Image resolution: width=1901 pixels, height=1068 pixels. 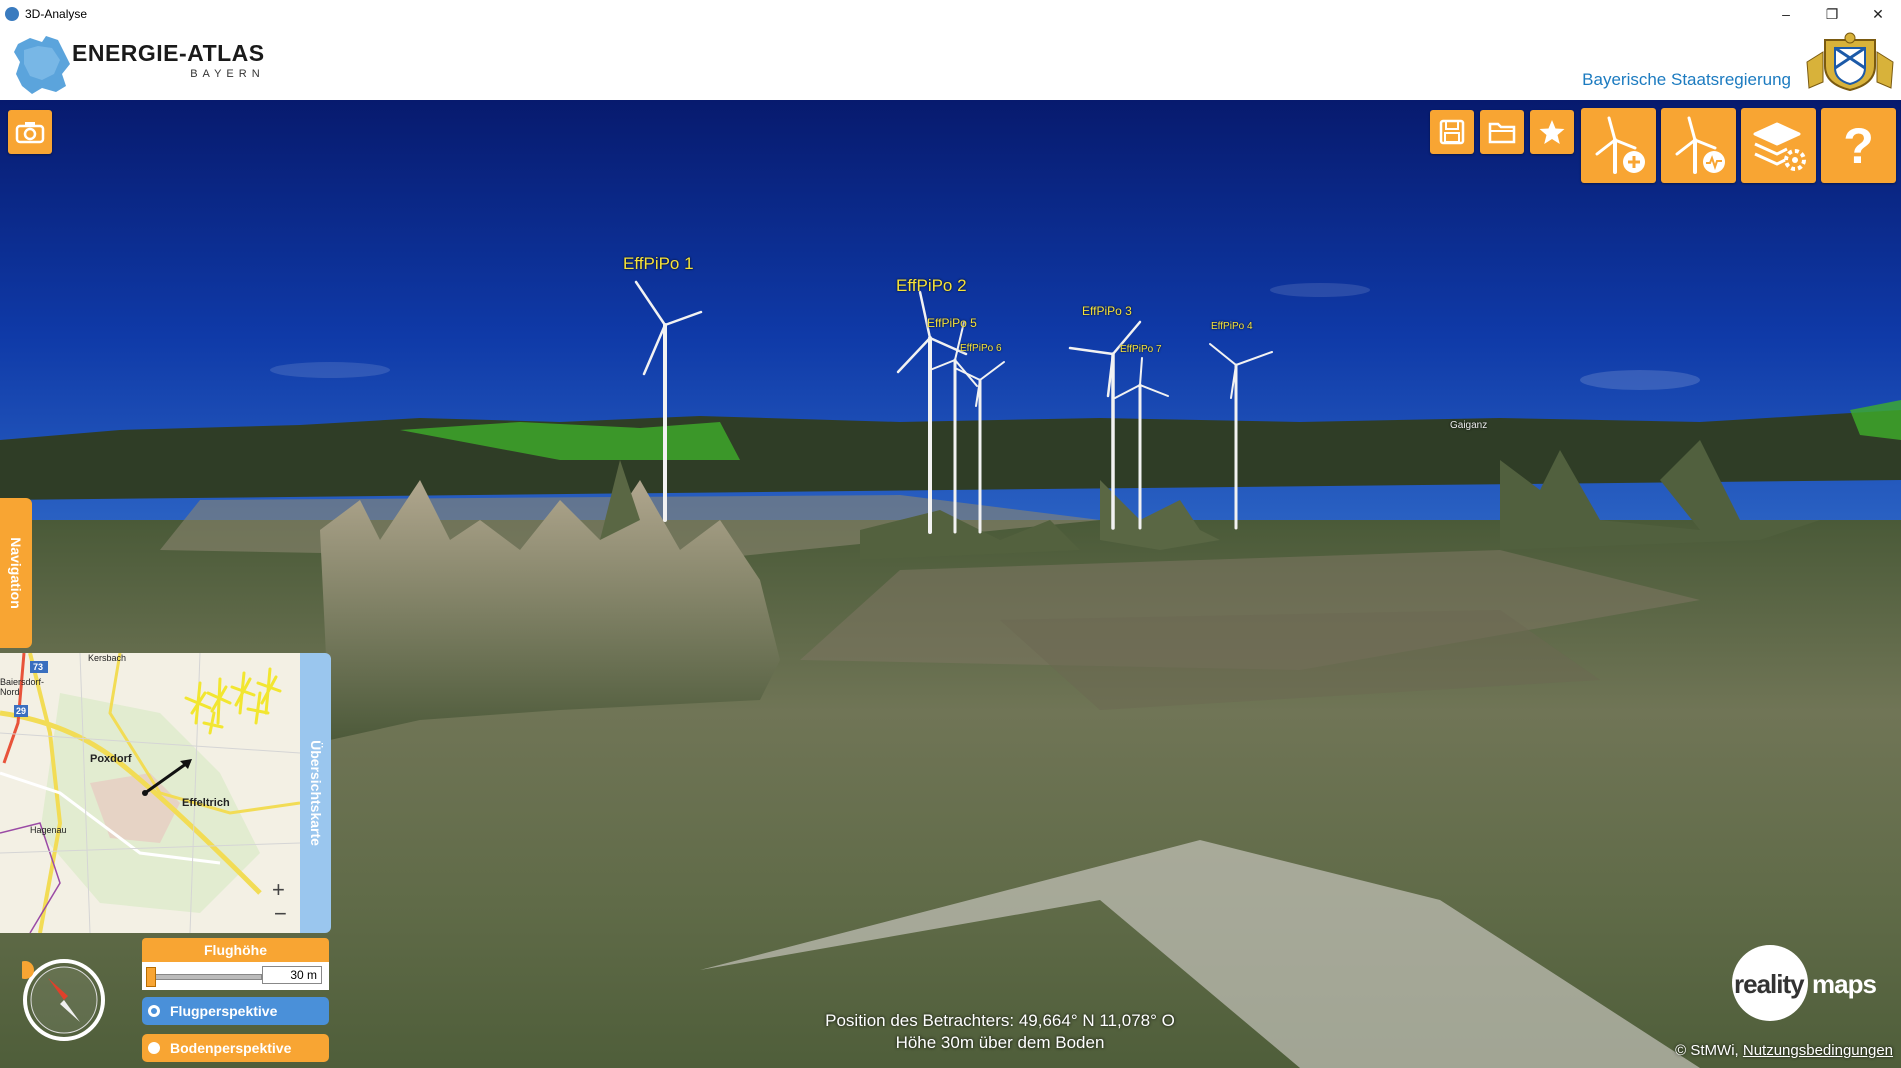 What do you see at coordinates (952, 323) in the screenshot?
I see `turbine-label-5: EffPiPo 5` at bounding box center [952, 323].